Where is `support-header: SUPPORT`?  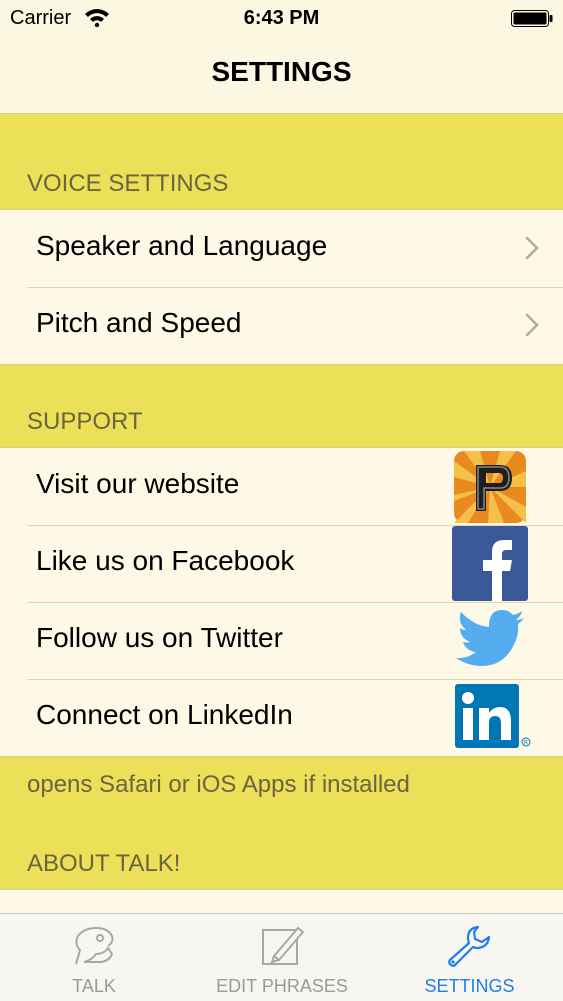 support-header: SUPPORT is located at coordinates (85, 421).